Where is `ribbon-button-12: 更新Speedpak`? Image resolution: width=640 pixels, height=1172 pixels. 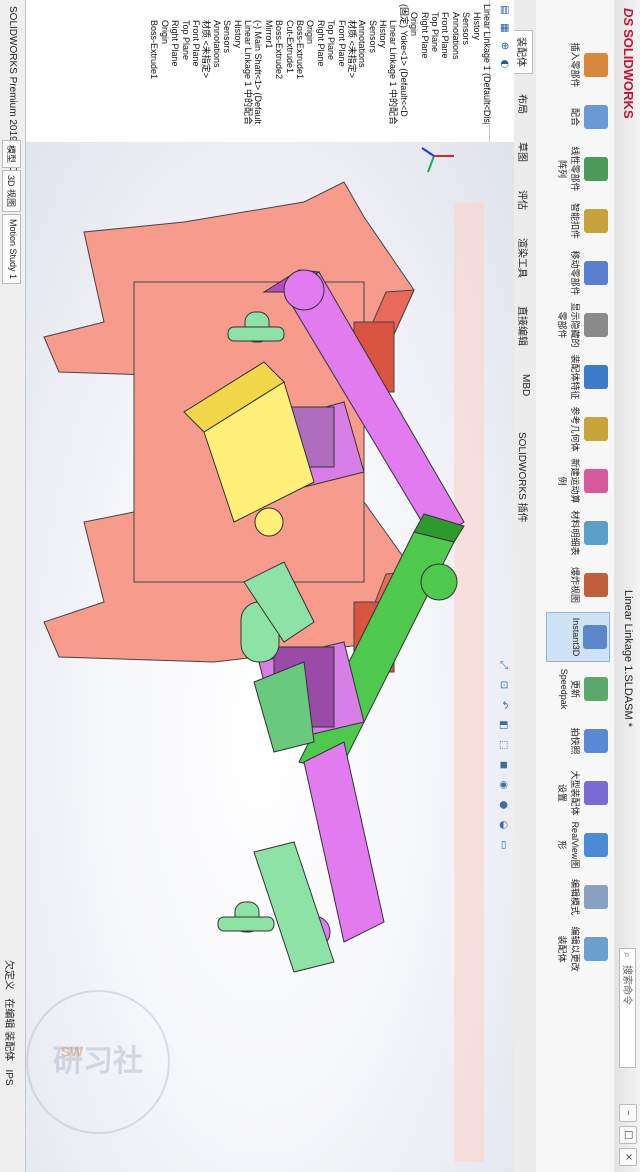
ribbon-button-12: 更新Speedpak is located at coordinates (578, 689).